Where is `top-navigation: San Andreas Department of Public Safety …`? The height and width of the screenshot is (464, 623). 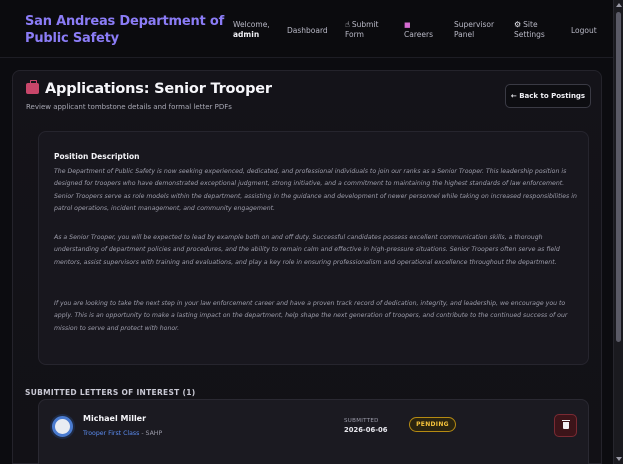 top-navigation: San Andreas Department of Public Safety … is located at coordinates (306, 29).